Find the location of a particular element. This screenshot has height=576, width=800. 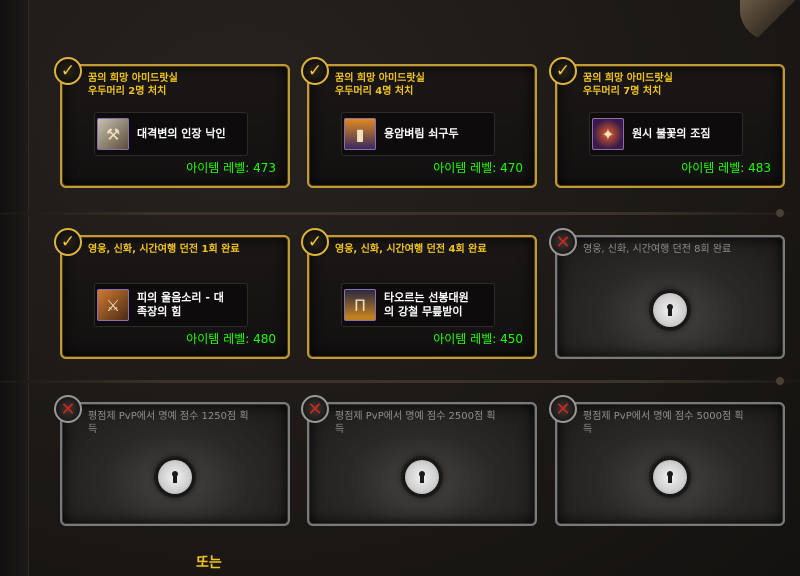

requirement-text: 영웅, 신화, 시간여행 던전 8회 완료 is located at coordinates (657, 249).